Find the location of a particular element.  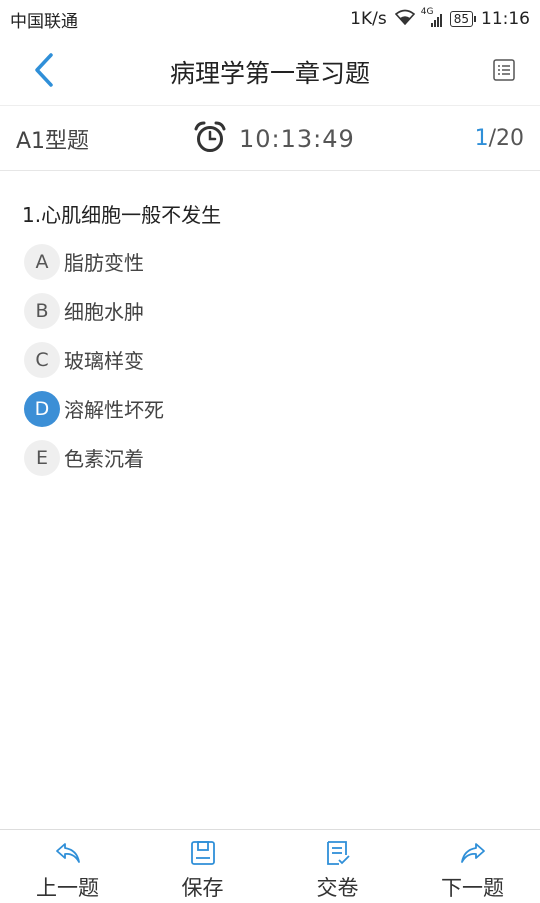

answer-card-button is located at coordinates (504, 72).